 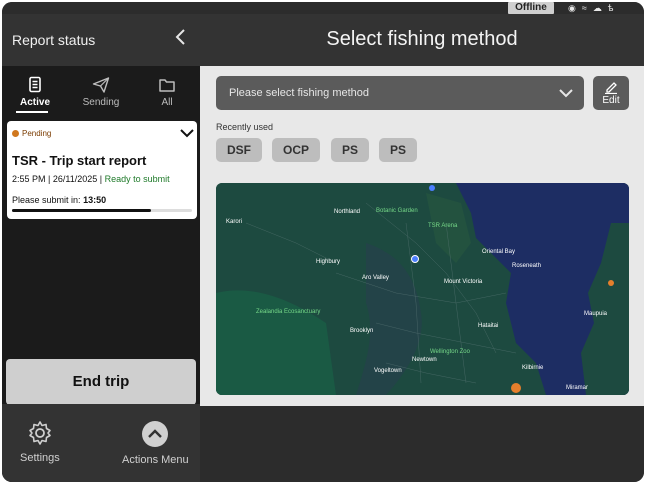 I want to click on map-label: Maupuia, so click(x=596, y=314).